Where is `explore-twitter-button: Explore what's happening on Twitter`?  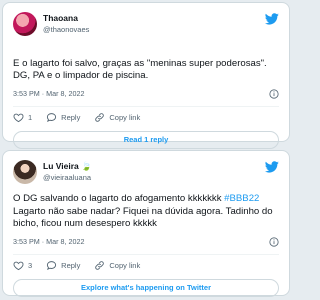
explore-twitter-button: Explore what's happening on Twitter is located at coordinates (146, 287).